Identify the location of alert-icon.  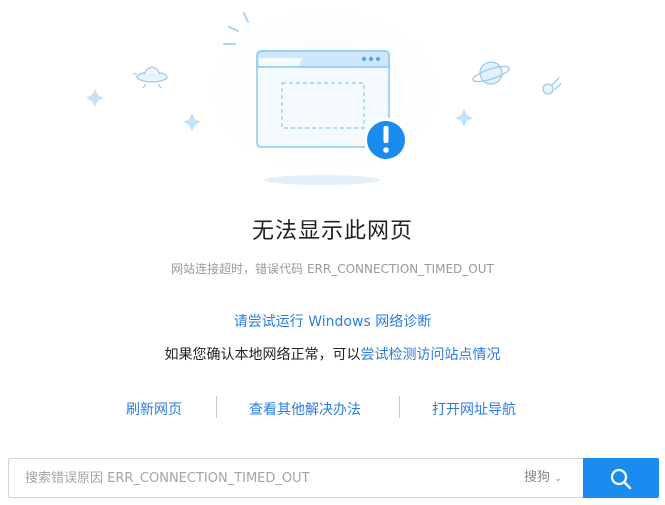
(386, 140).